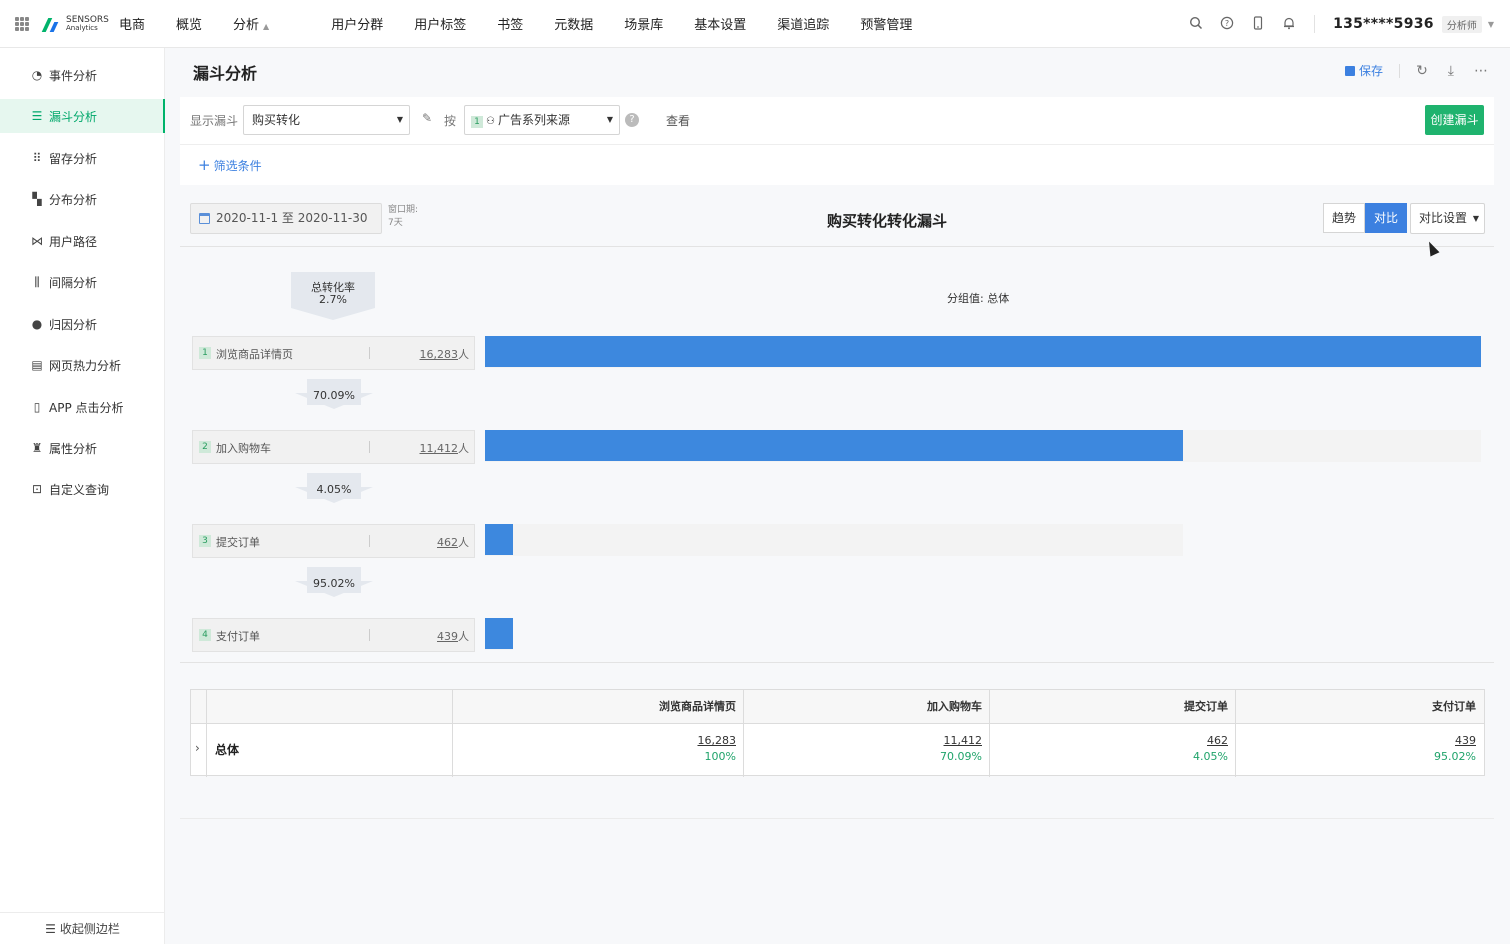 This screenshot has width=1510, height=944. Describe the element at coordinates (573, 23) in the screenshot. I see `nav-item-metadata: 元数据` at that location.